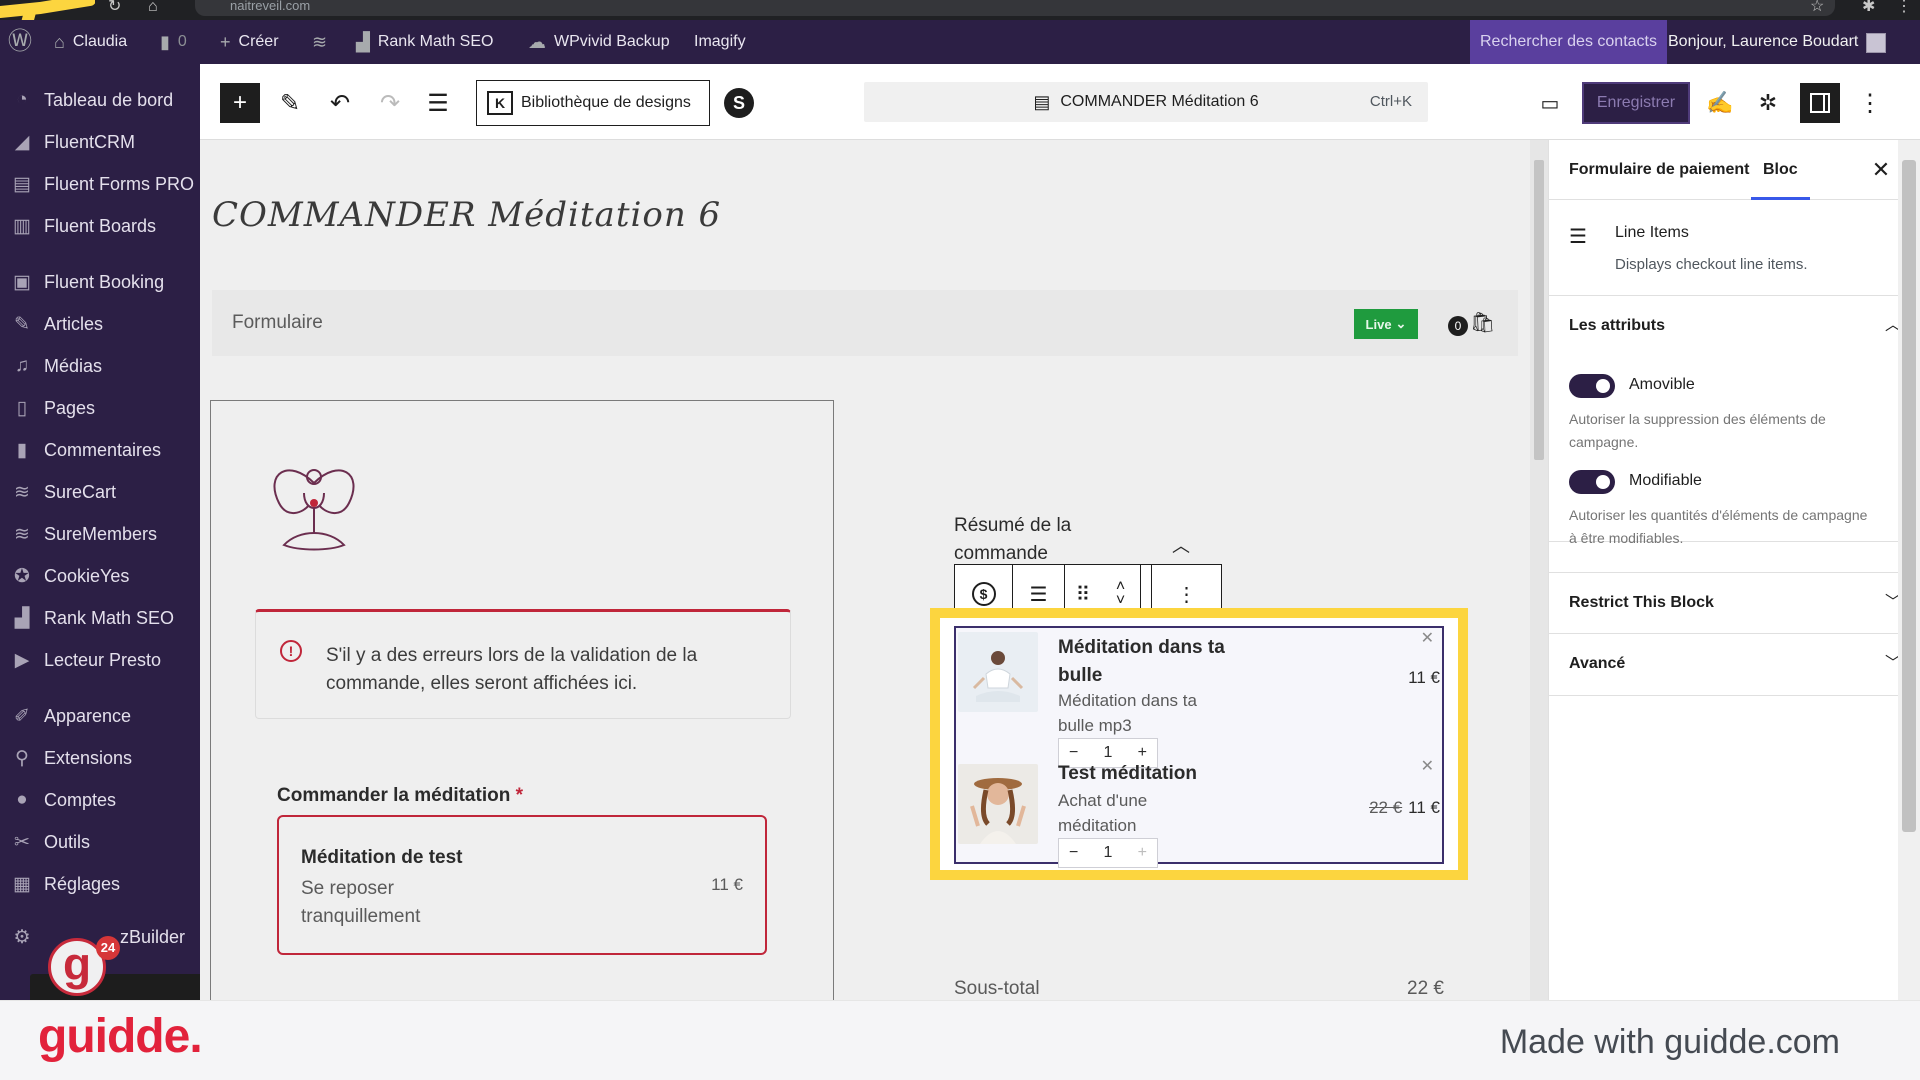  Describe the element at coordinates (314, 510) in the screenshot. I see `meditation-logo-icon` at that location.